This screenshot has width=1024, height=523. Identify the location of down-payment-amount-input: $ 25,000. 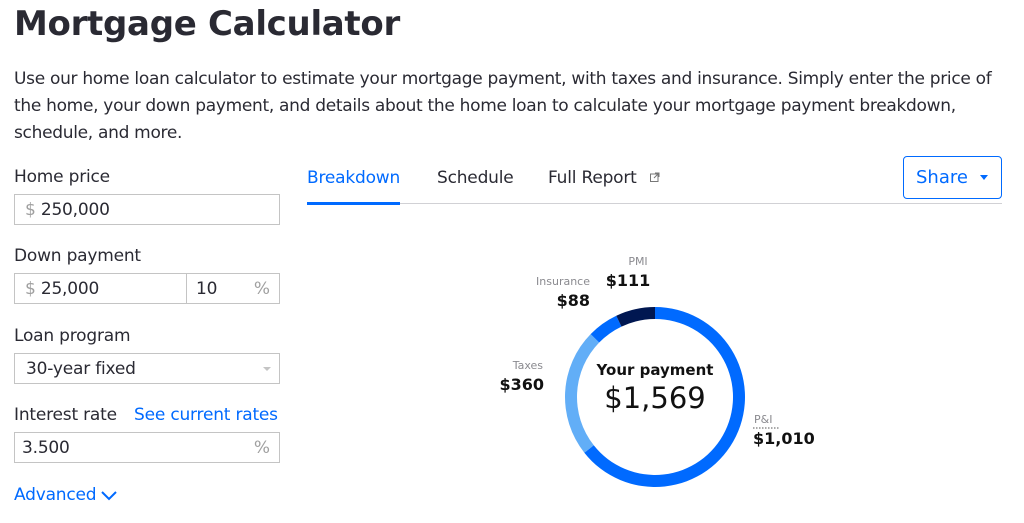
(100, 288).